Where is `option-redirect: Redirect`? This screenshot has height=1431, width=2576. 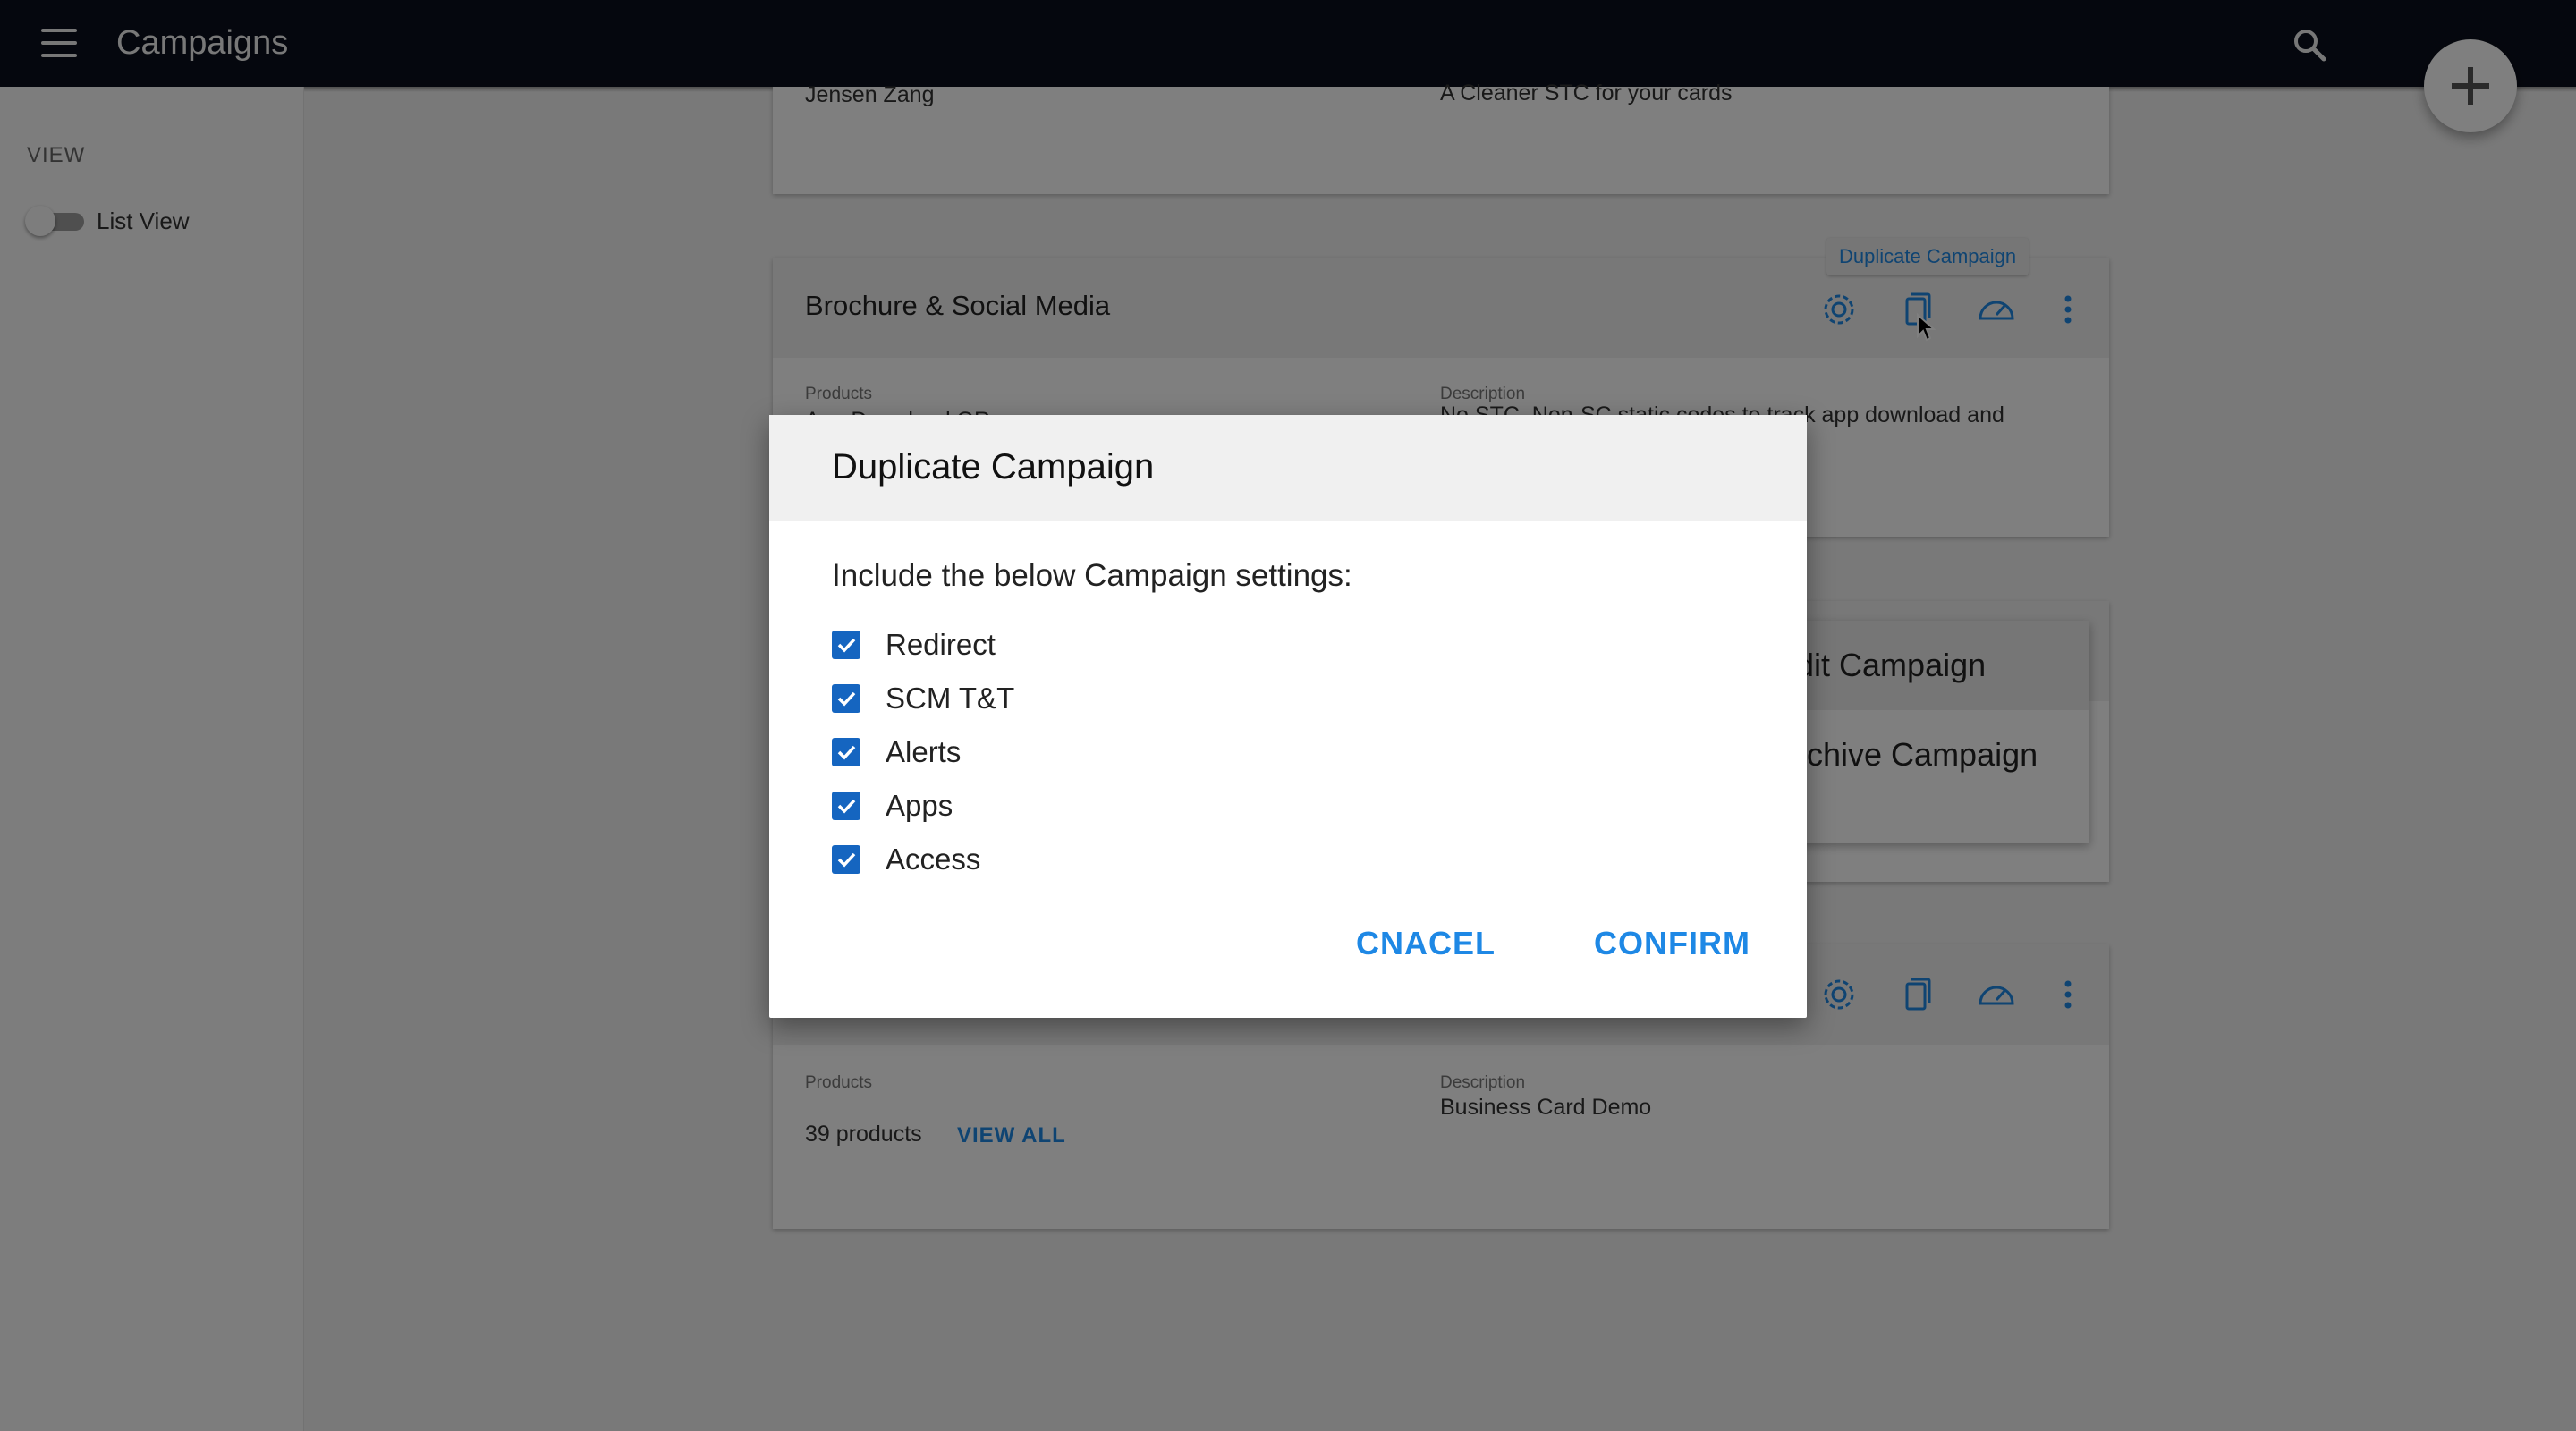 option-redirect: Redirect is located at coordinates (914, 645).